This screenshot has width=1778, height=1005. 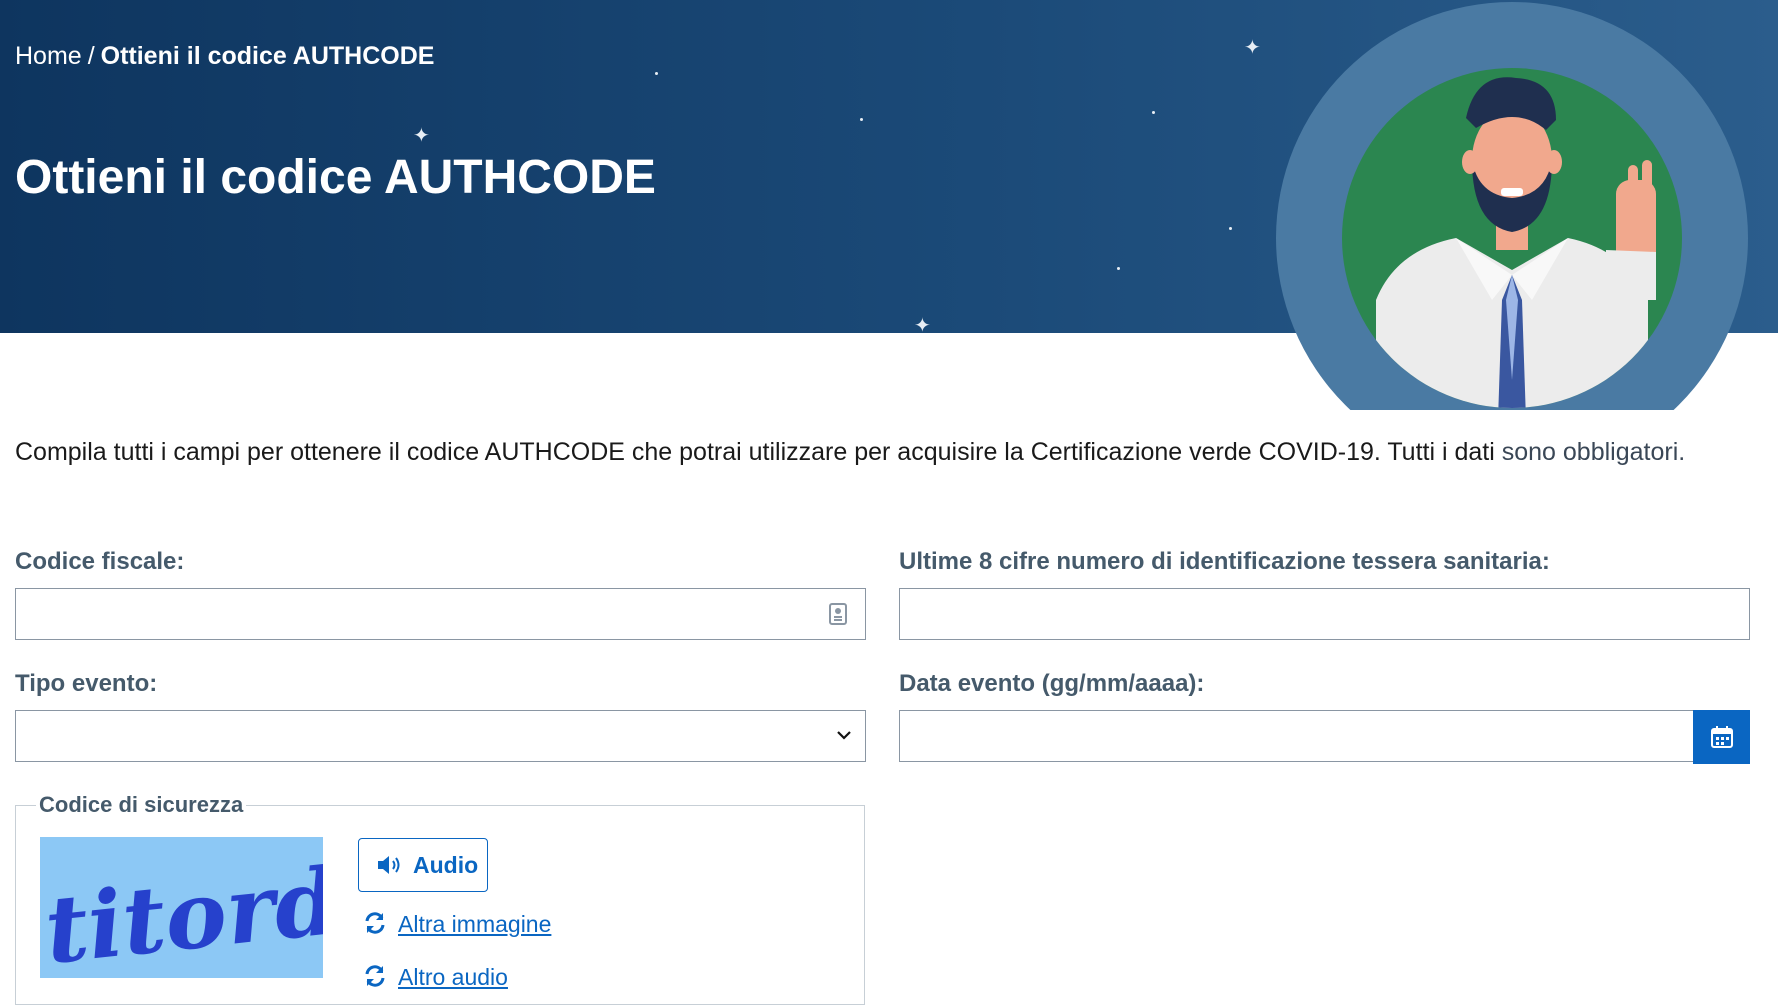 I want to click on codice-fiscale-input, so click(x=440, y=614).